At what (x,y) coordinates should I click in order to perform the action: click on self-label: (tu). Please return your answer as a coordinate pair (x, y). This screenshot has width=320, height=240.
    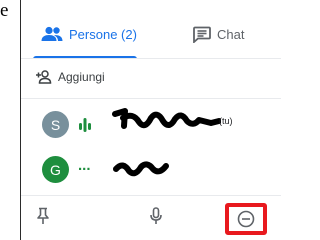
    Looking at the image, I should click on (226, 121).